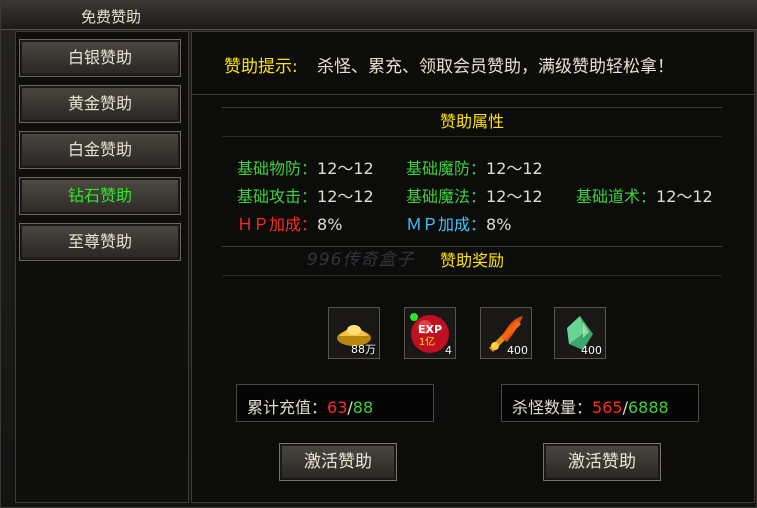  Describe the element at coordinates (616, 196) in the screenshot. I see `attr-key: 基础道术：` at that location.